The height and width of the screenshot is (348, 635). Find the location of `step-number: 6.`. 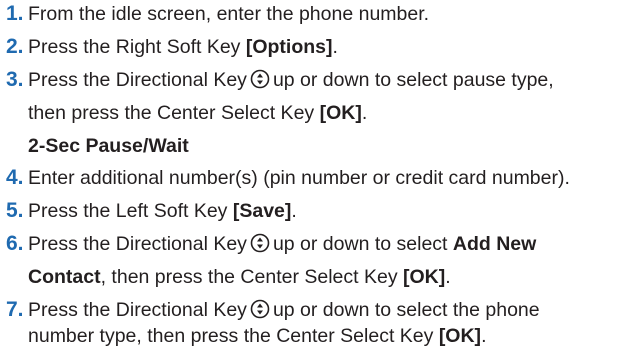

step-number: 6. is located at coordinates (15, 243).